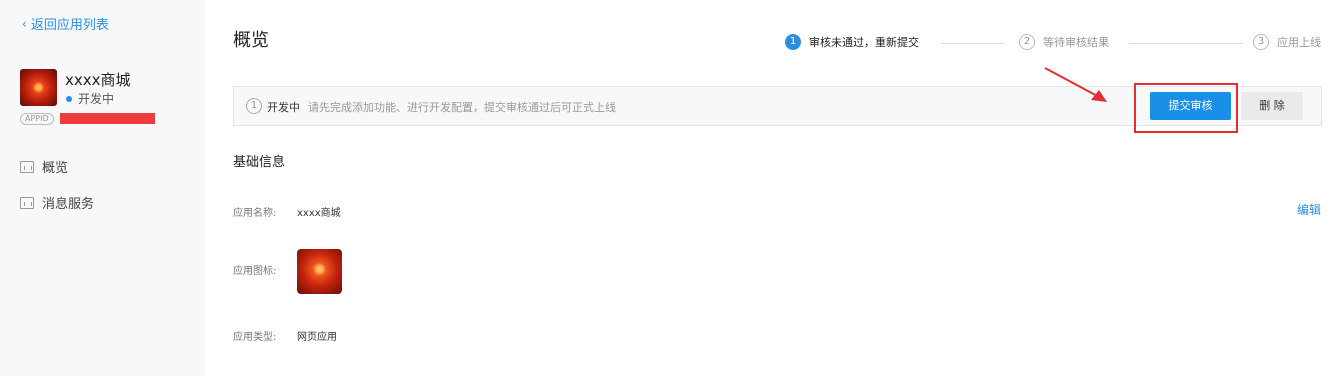  What do you see at coordinates (1261, 42) in the screenshot?
I see `step-number: 3` at bounding box center [1261, 42].